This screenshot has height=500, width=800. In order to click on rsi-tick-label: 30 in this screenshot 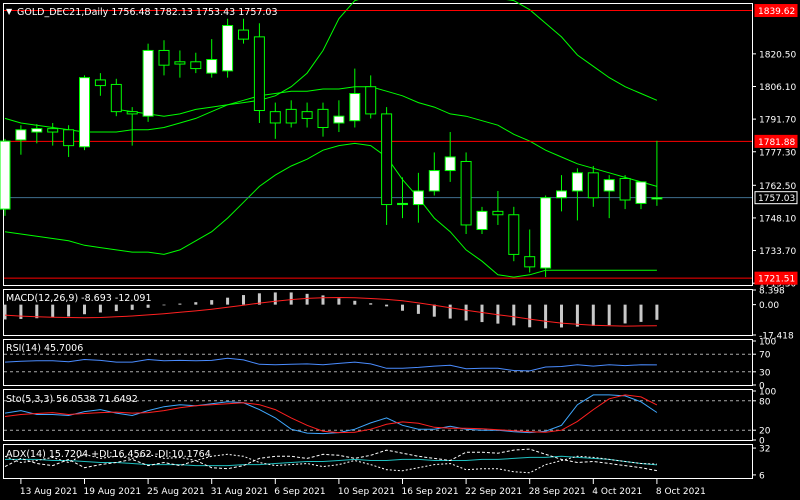, I will do `click(765, 373)`.